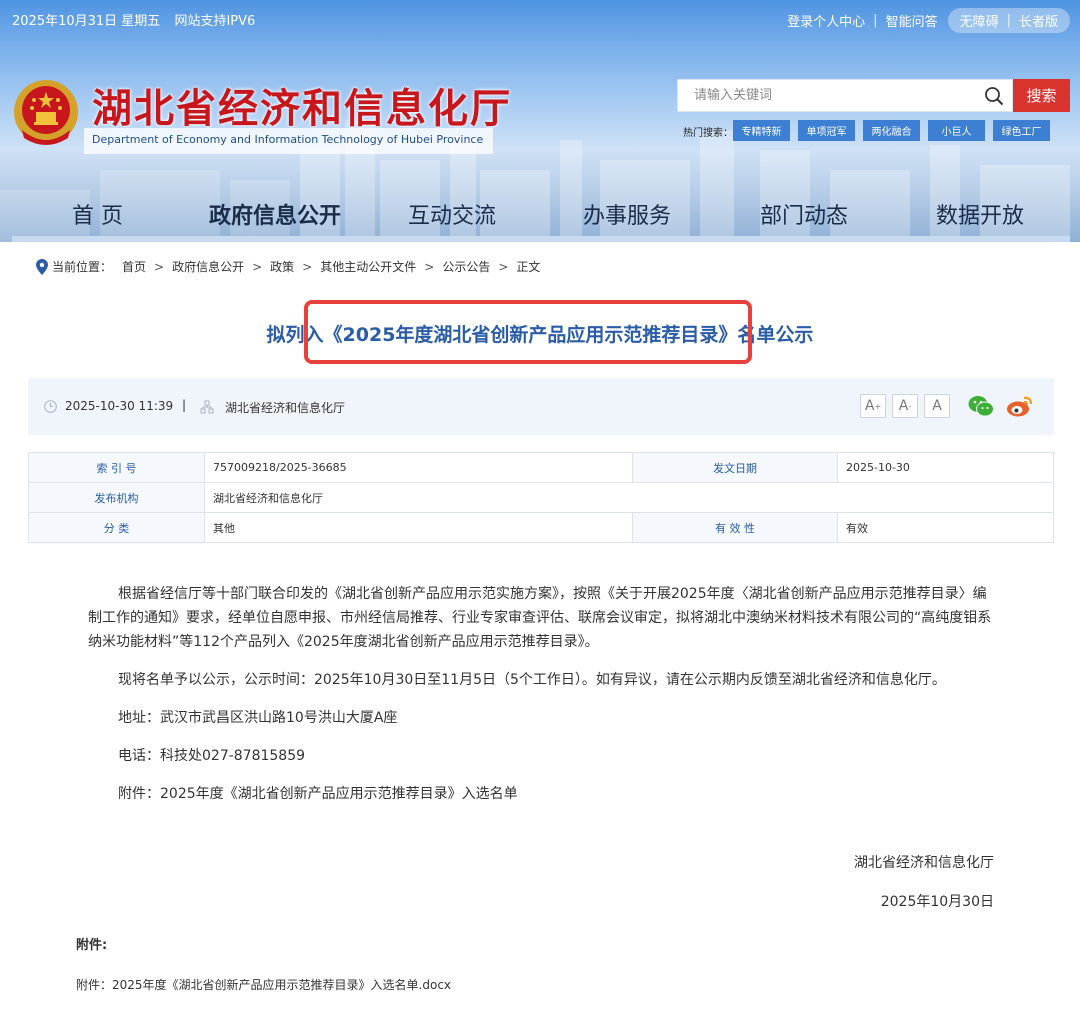 The height and width of the screenshot is (1030, 1080). I want to click on breadcrumb-label: 当前位置：, so click(82, 267).